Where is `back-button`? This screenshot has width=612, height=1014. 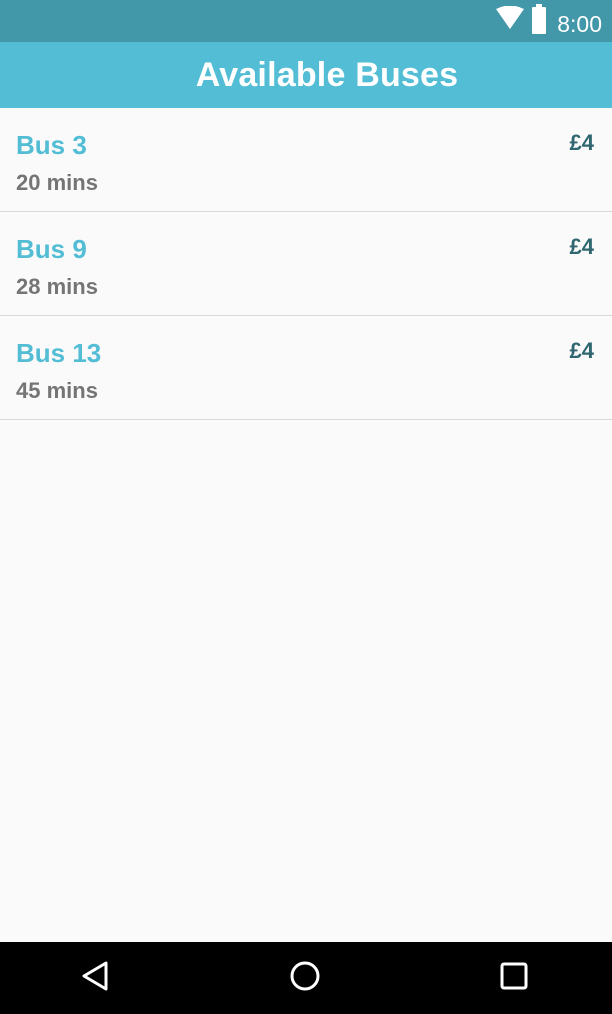 back-button is located at coordinates (95, 978).